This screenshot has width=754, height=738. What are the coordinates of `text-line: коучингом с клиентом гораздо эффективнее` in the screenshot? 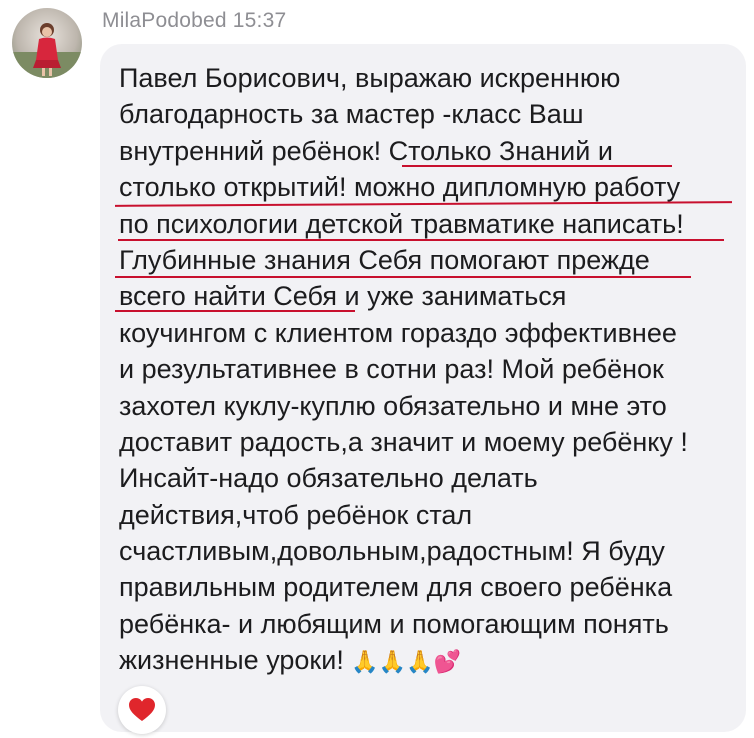 It's located at (398, 332).